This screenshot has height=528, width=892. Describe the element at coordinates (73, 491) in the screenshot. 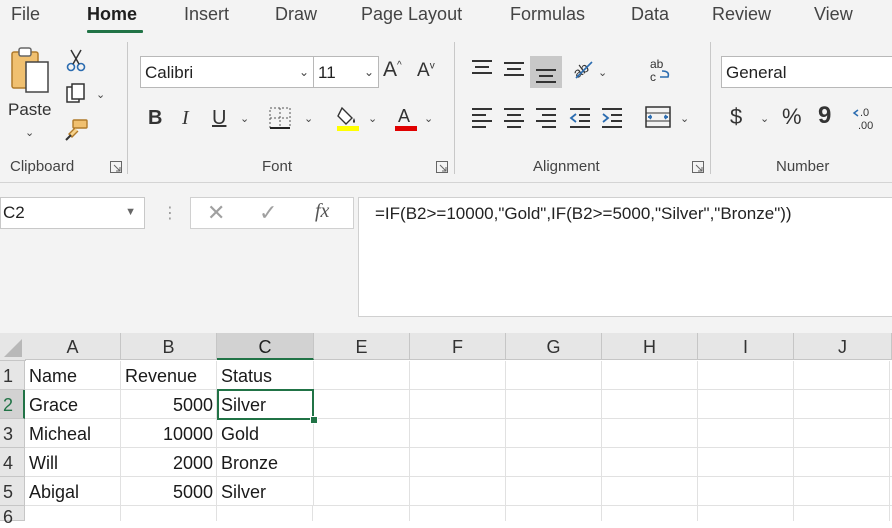

I see `cell-a5: Abigal` at that location.